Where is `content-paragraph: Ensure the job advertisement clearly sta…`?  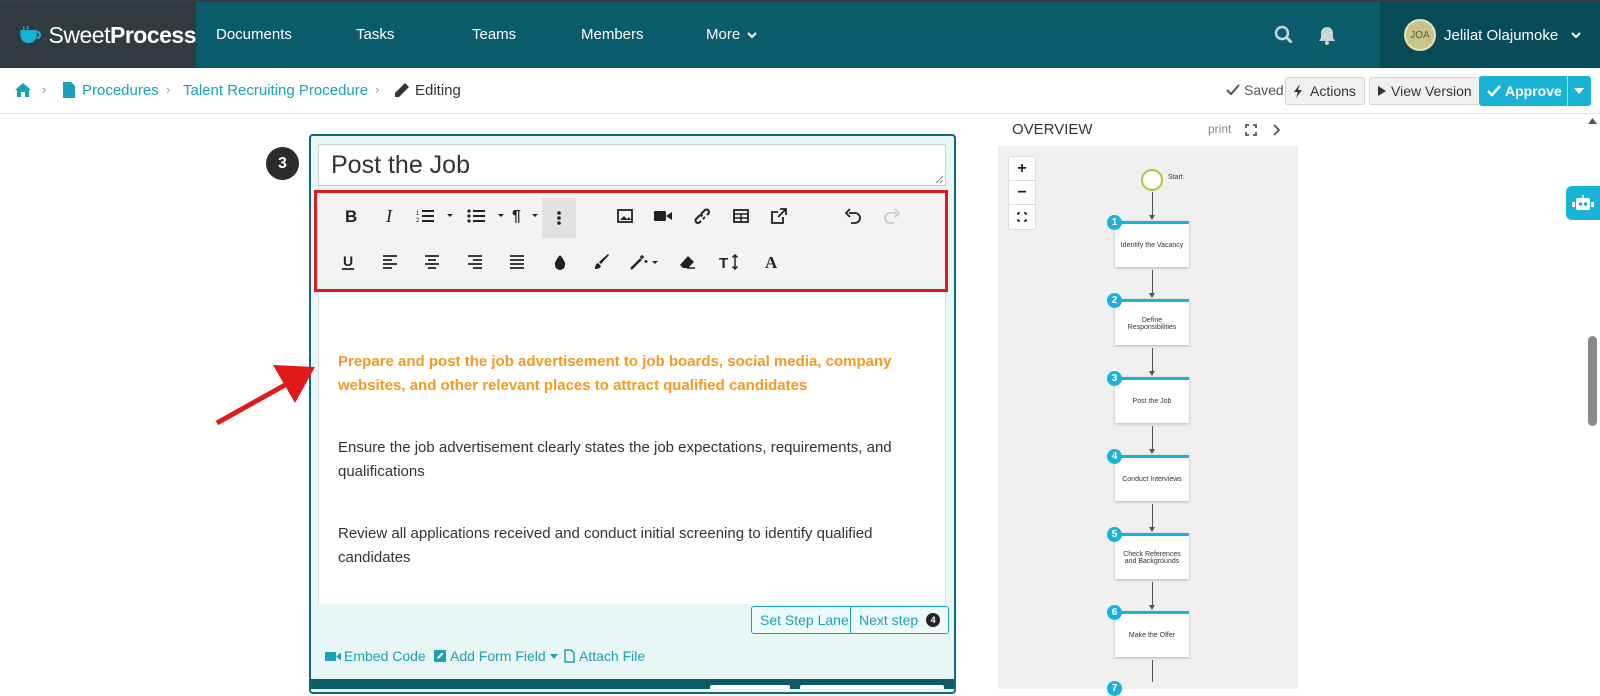
content-paragraph: Ensure the job advertisement clearly sta… is located at coordinates (615, 459).